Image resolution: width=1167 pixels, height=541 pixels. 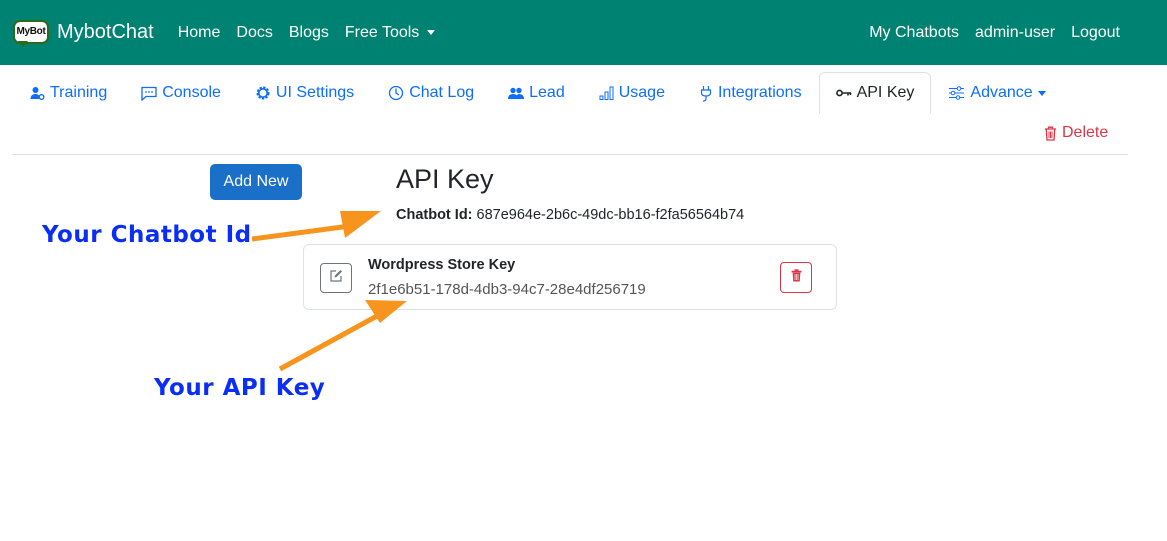 What do you see at coordinates (256, 182) in the screenshot?
I see `add-new-key-button: Add New` at bounding box center [256, 182].